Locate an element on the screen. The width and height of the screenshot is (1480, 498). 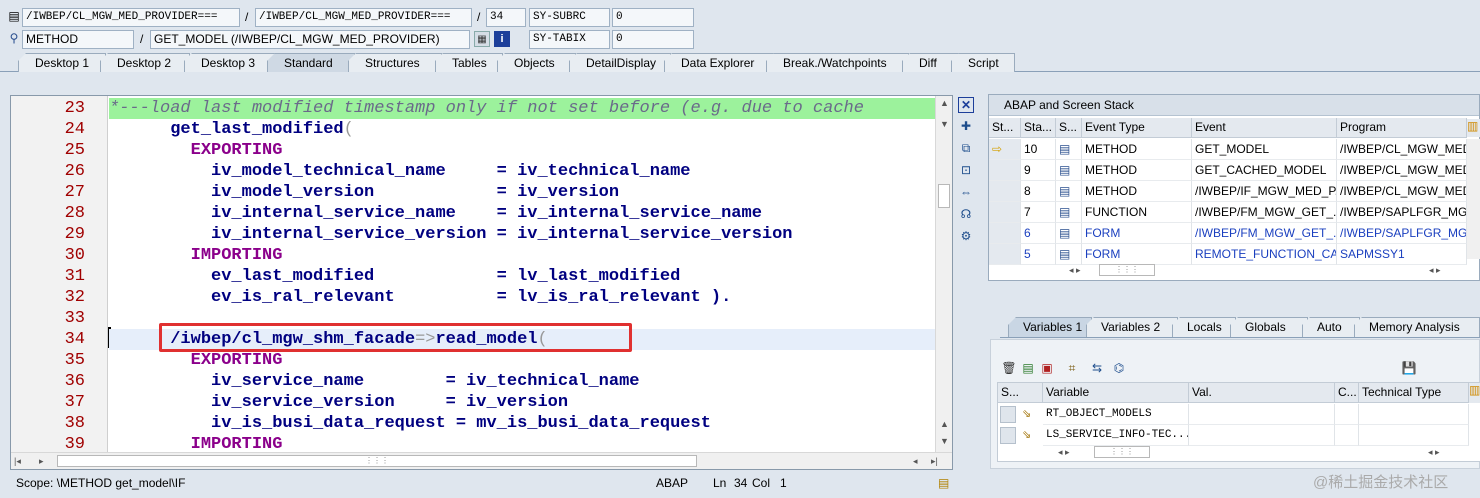
tab-memory-analysis: Memory Analysis is located at coordinates (1417, 327).